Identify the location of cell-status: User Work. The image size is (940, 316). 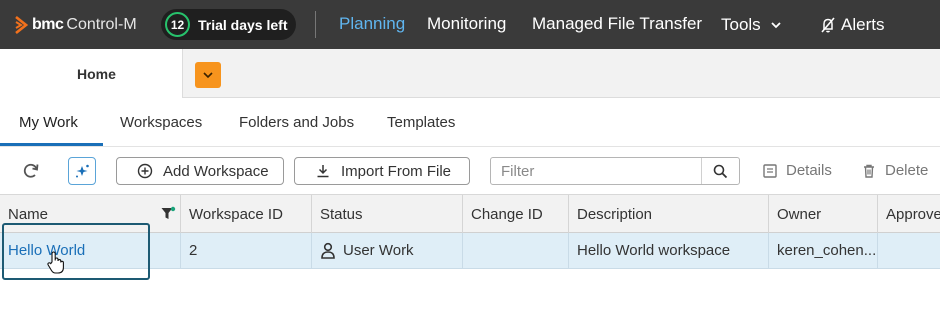
(387, 250).